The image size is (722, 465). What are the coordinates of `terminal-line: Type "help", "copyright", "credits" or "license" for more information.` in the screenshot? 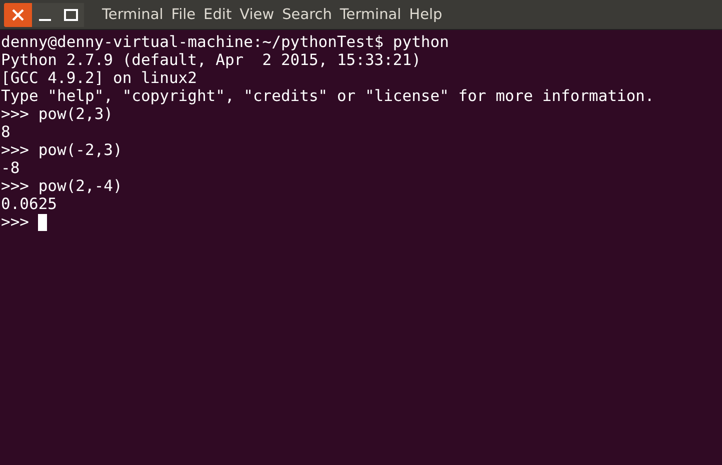 It's located at (328, 96).